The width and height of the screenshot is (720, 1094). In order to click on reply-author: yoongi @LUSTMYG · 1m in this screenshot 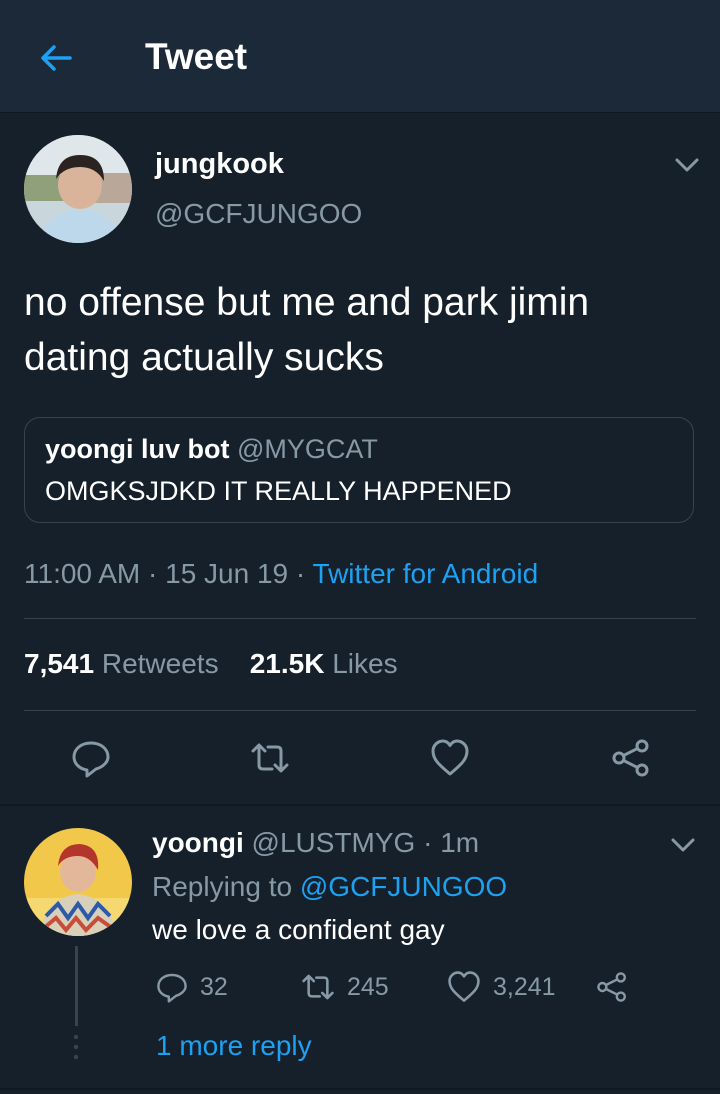, I will do `click(315, 843)`.